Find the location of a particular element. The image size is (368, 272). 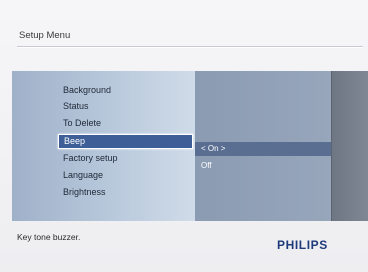

header-divider is located at coordinates (190, 46).